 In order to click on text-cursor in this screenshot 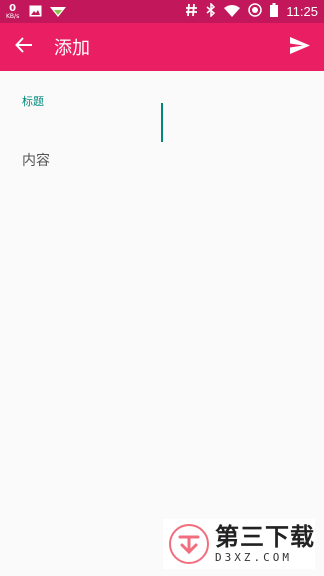, I will do `click(162, 122)`.